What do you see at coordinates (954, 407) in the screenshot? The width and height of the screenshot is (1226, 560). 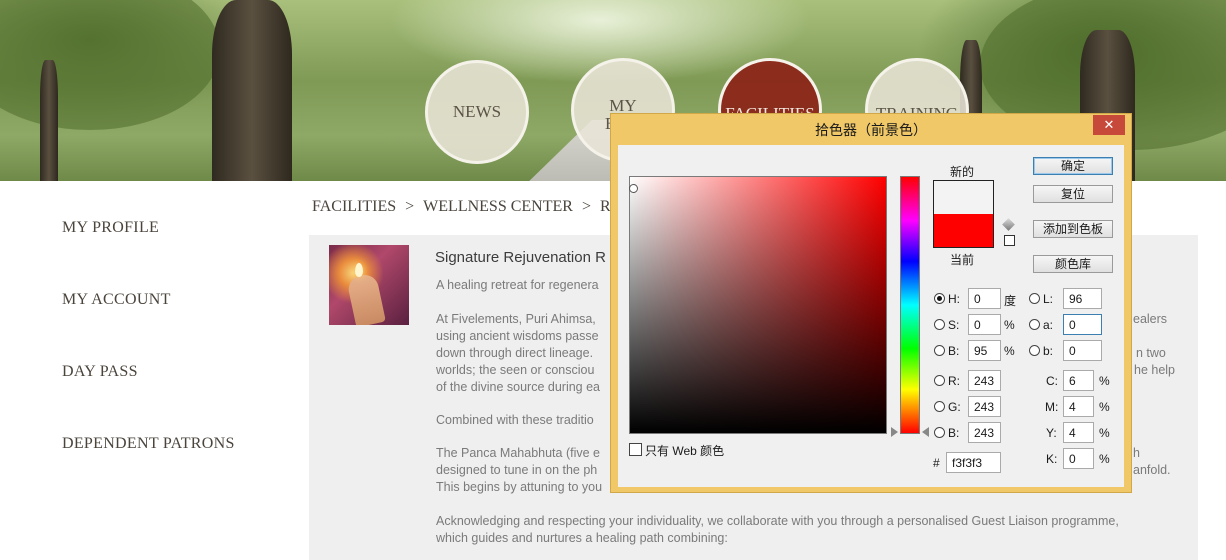 I see `label-g: G:` at bounding box center [954, 407].